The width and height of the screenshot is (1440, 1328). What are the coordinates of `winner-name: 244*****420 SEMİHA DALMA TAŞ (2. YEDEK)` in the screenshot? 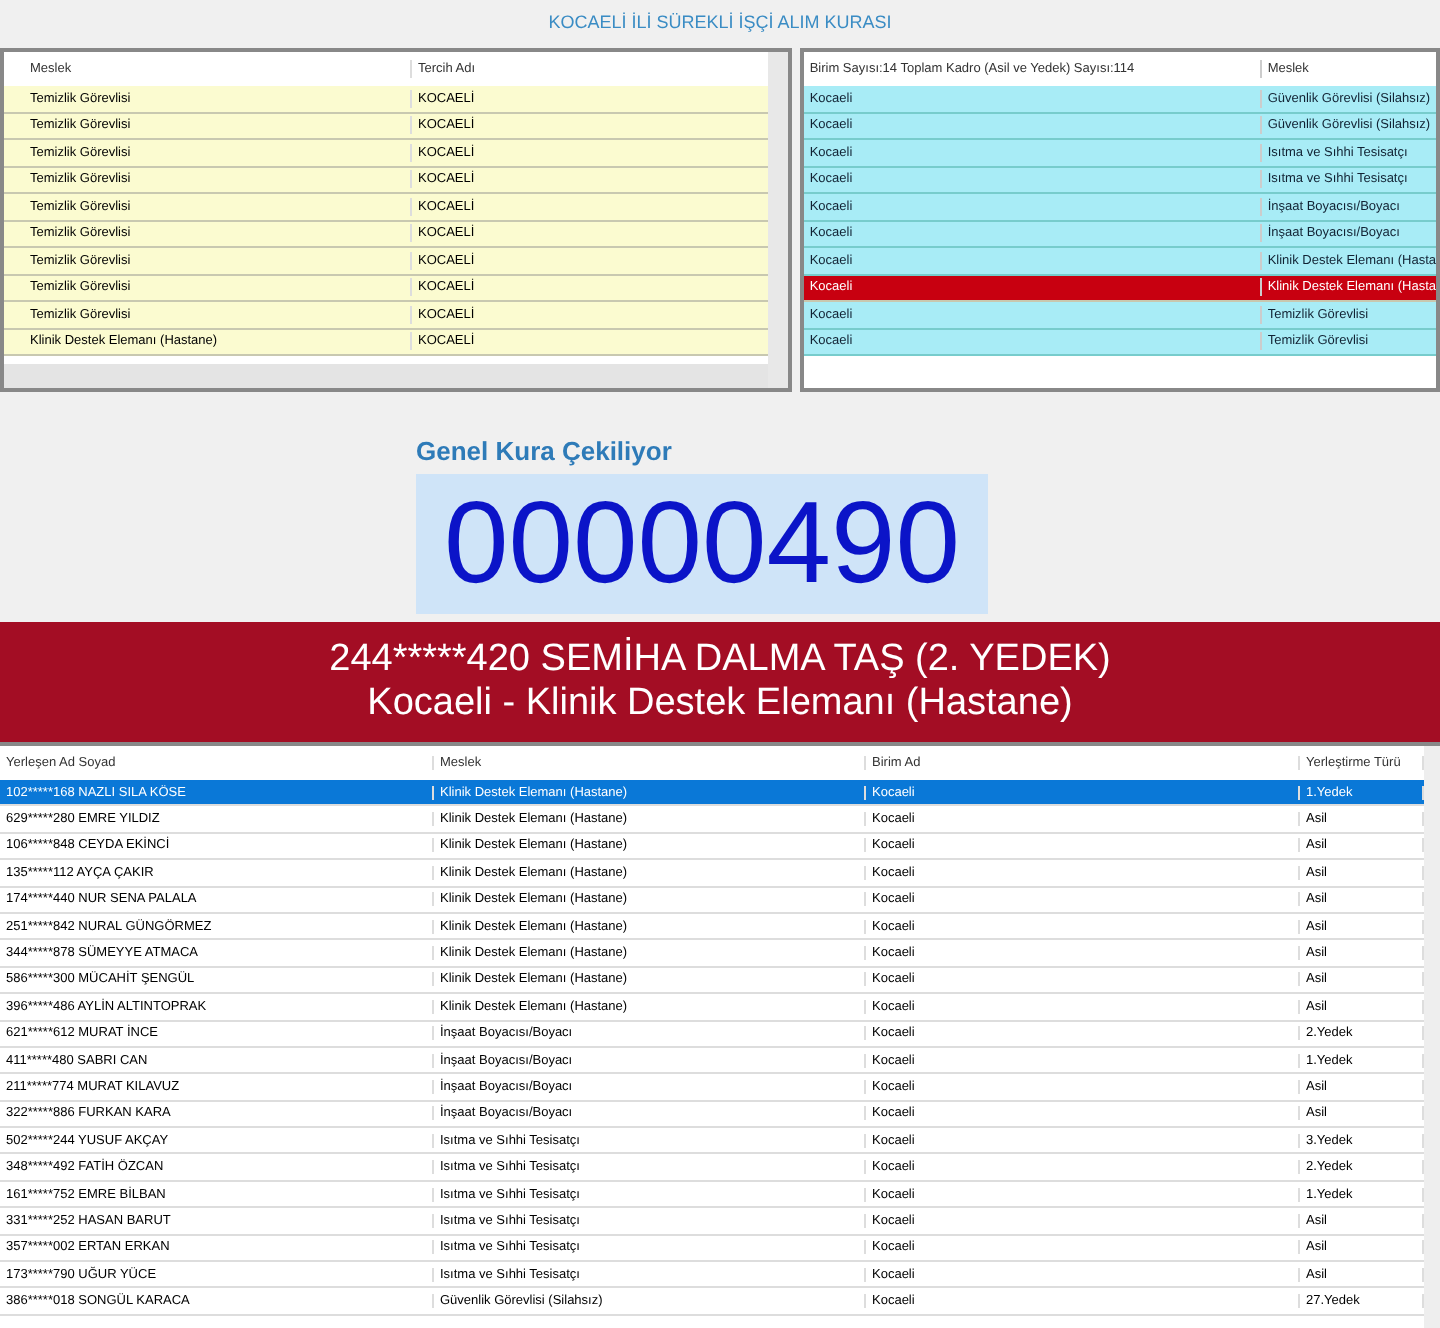 It's located at (720, 660).